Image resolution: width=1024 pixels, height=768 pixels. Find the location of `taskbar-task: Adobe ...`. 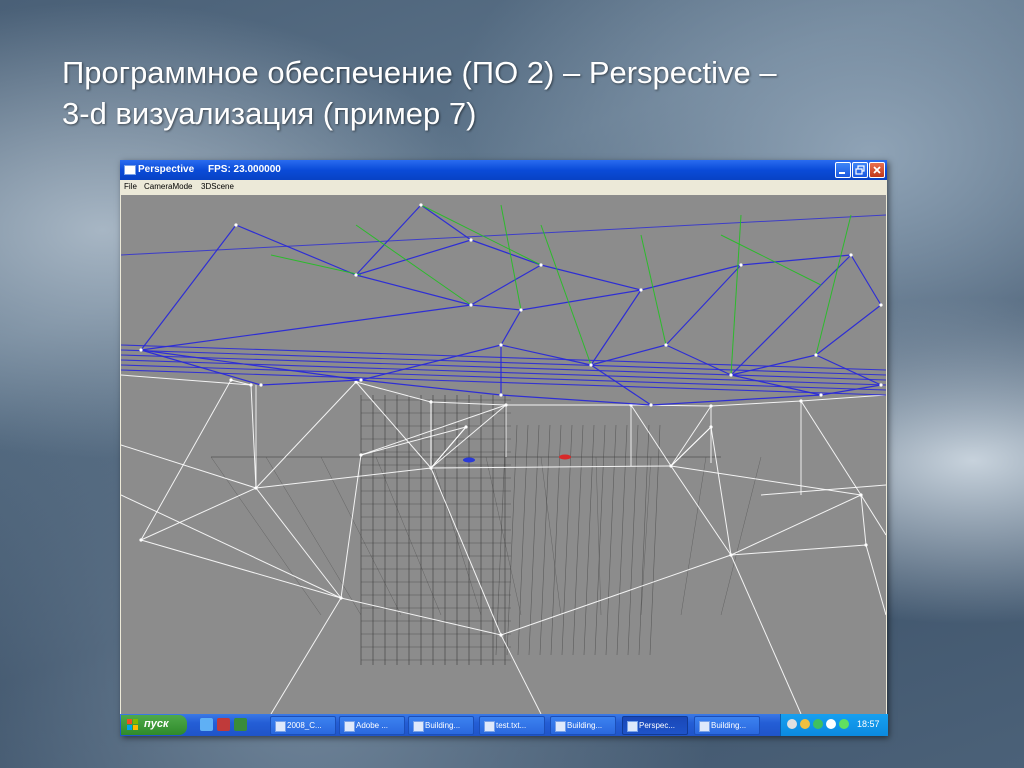

taskbar-task: Adobe ... is located at coordinates (372, 725).